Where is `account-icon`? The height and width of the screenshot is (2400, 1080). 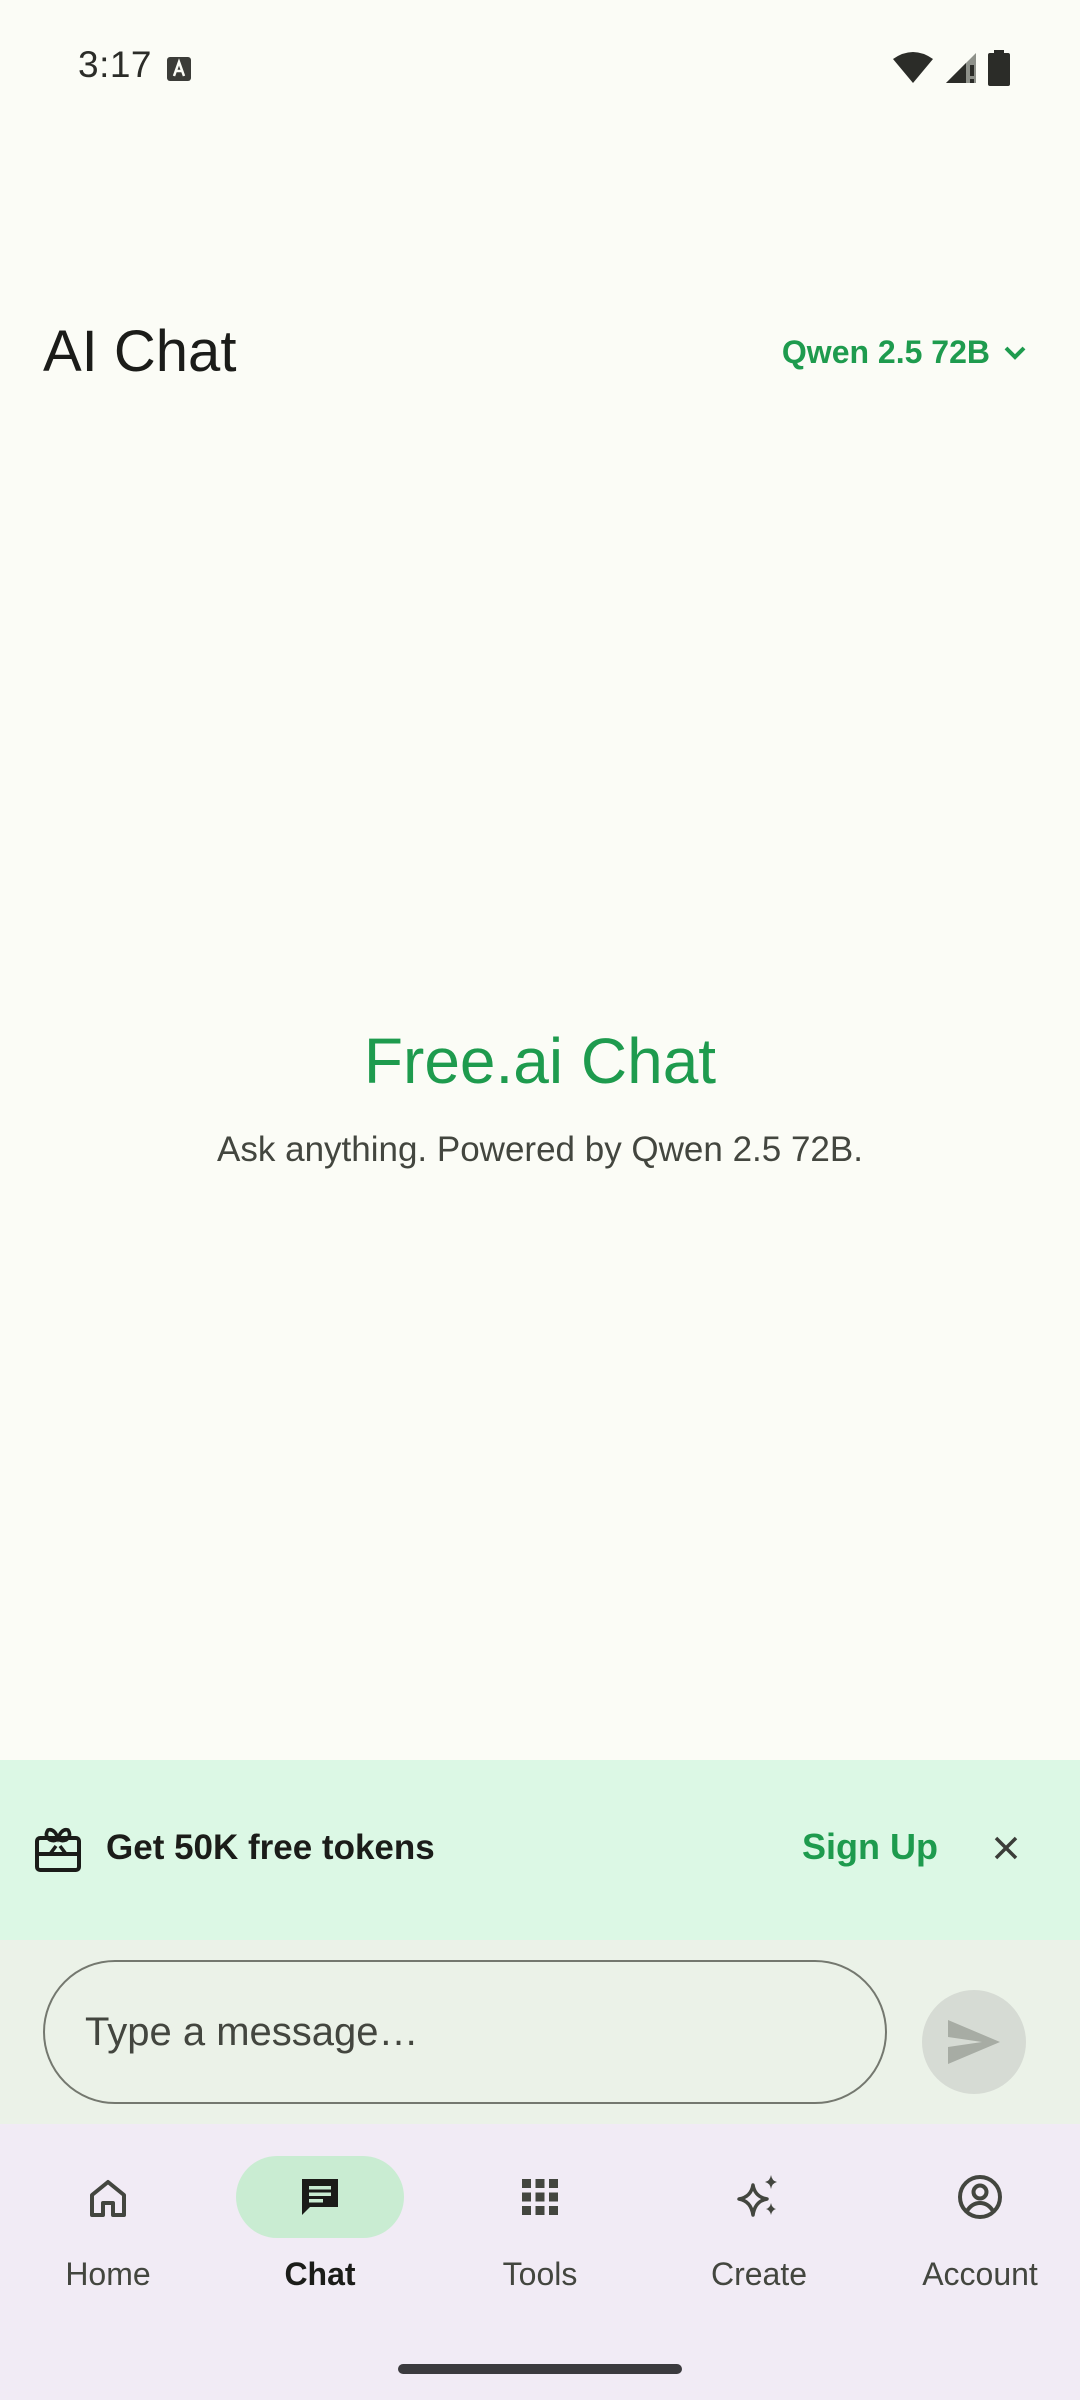 account-icon is located at coordinates (980, 2197).